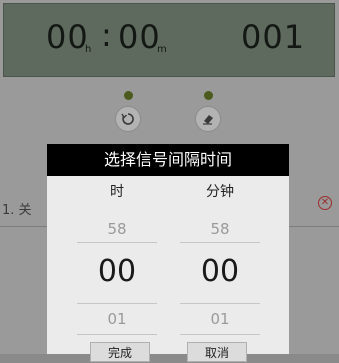  Describe the element at coordinates (117, 192) in the screenshot. I see `hour-column-label: 时` at that location.